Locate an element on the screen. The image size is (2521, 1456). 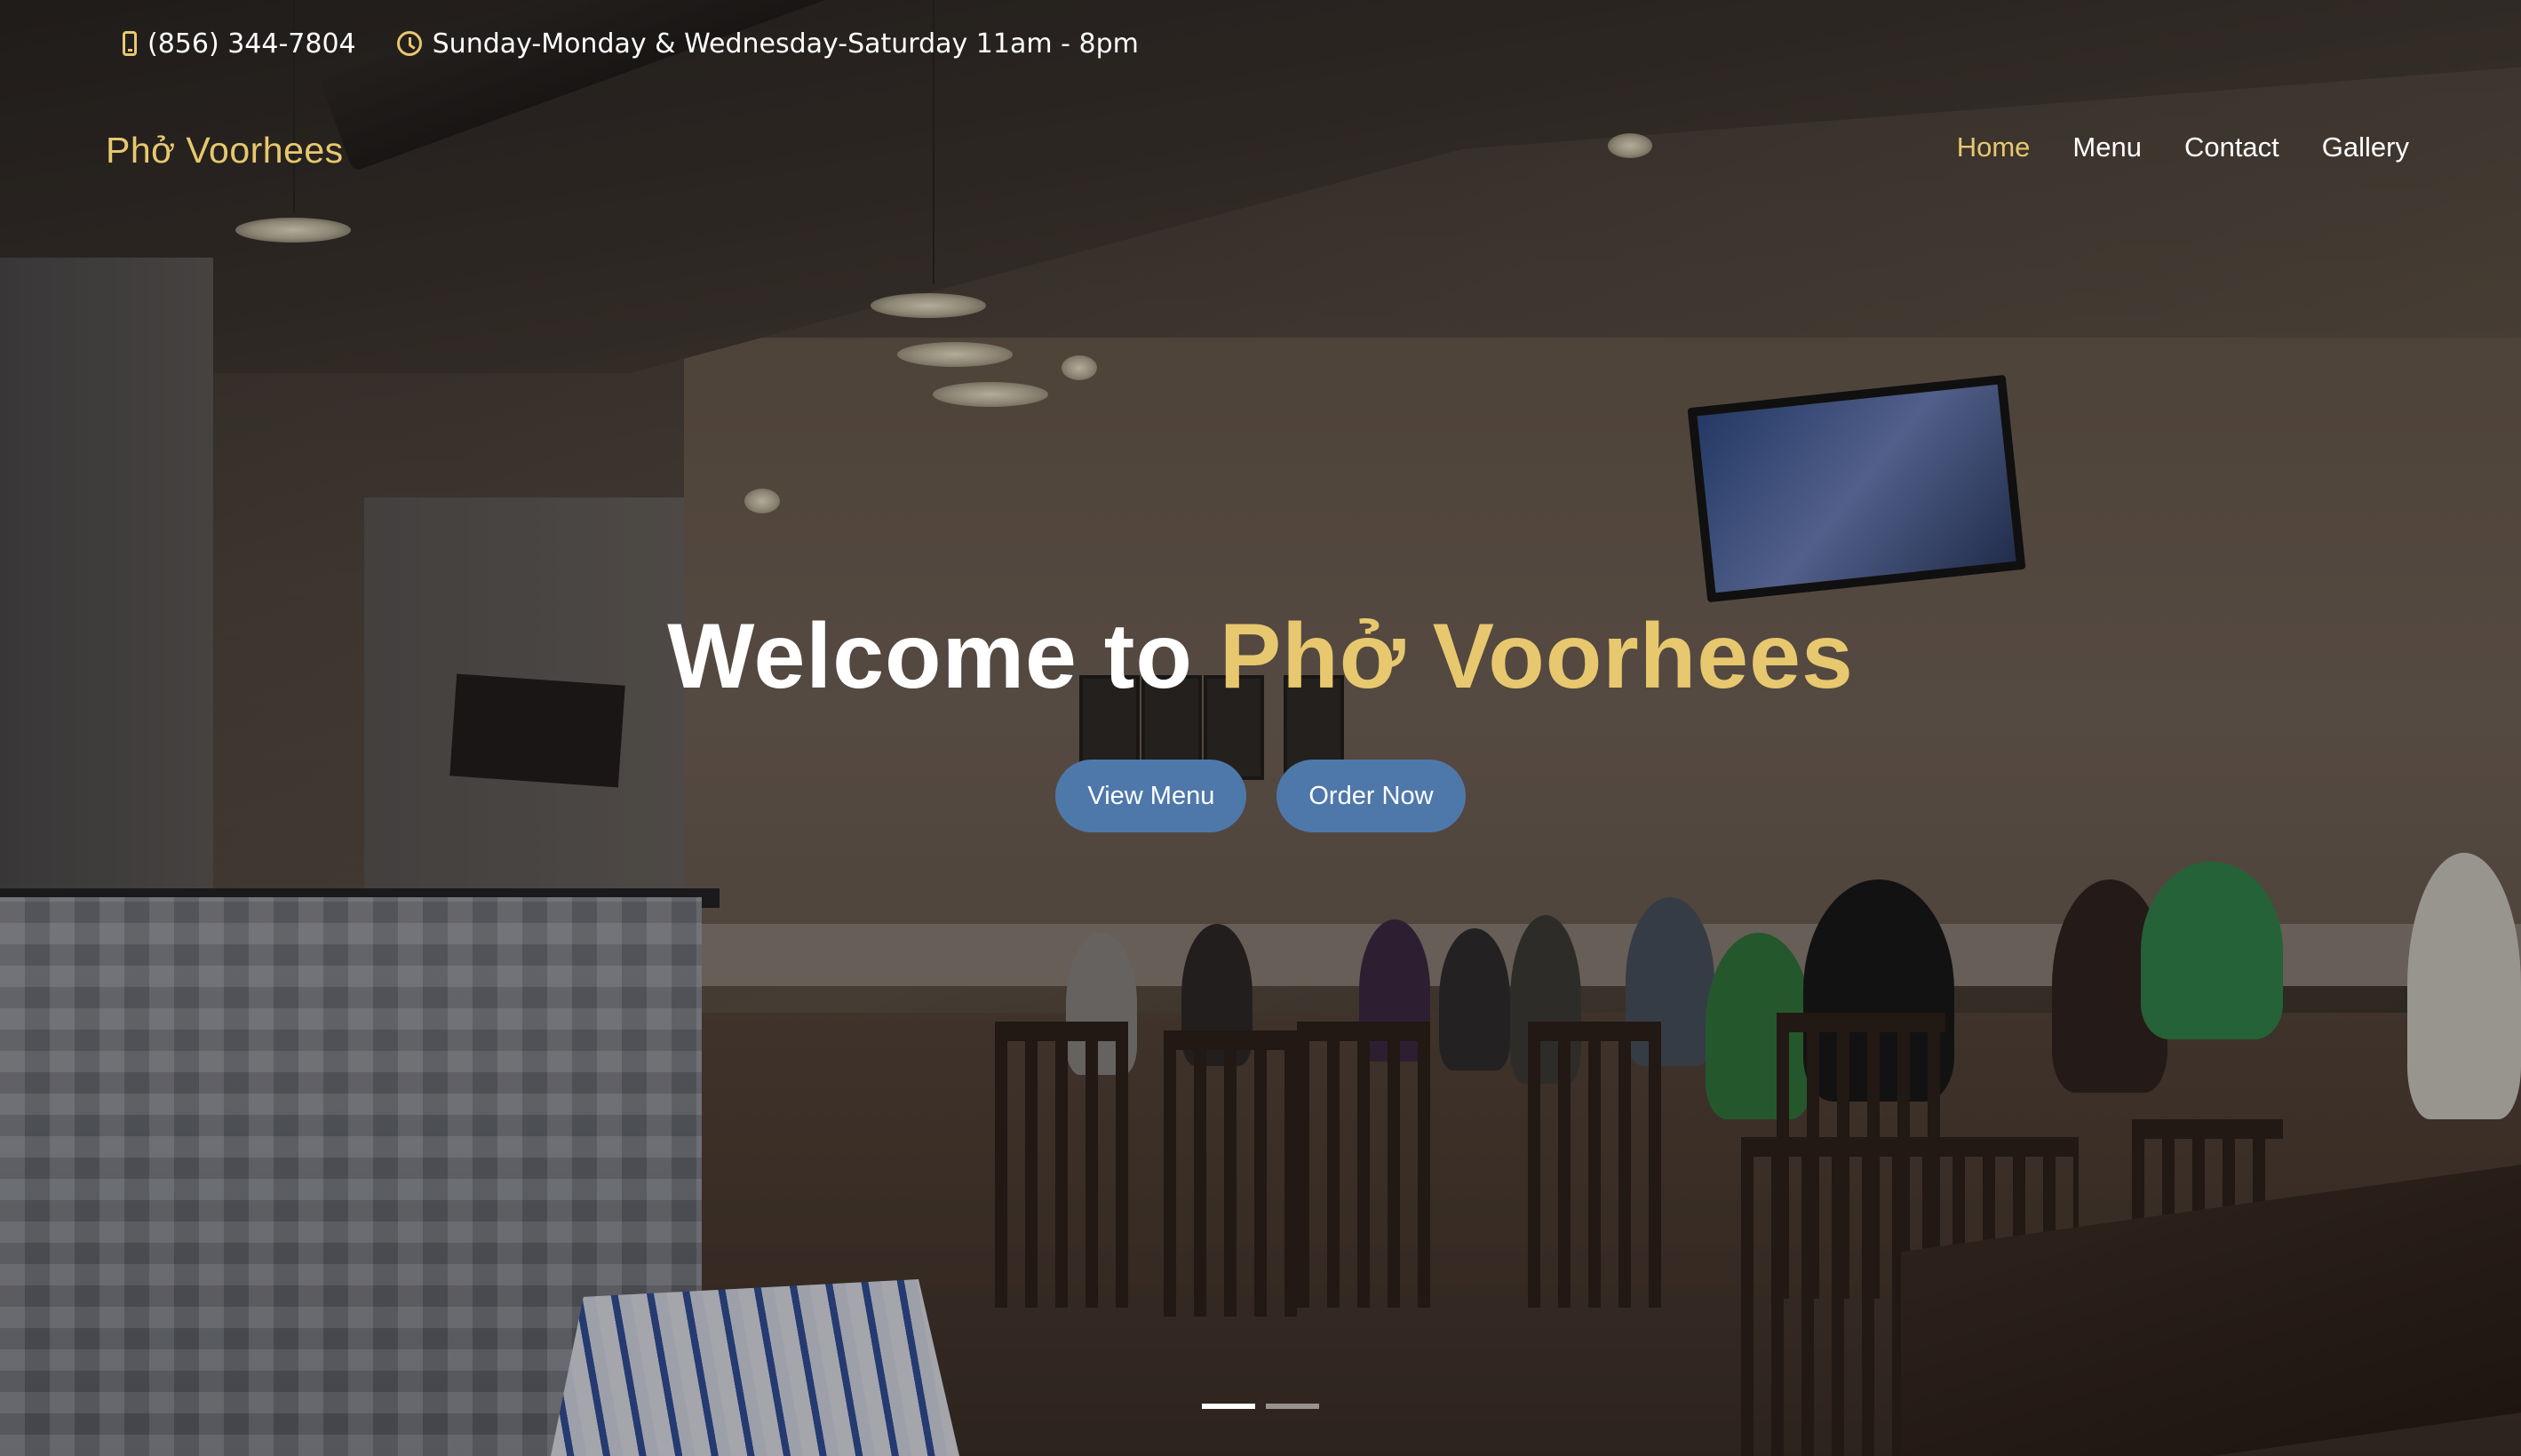
phone-icon is located at coordinates (130, 43).